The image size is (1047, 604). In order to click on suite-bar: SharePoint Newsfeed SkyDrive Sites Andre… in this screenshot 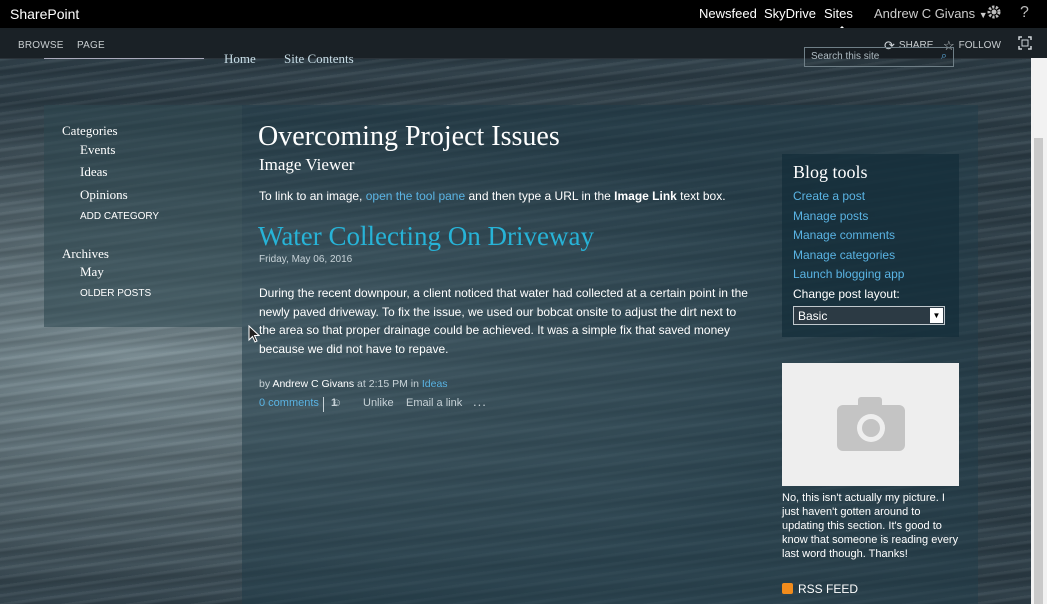, I will do `click(523, 15)`.